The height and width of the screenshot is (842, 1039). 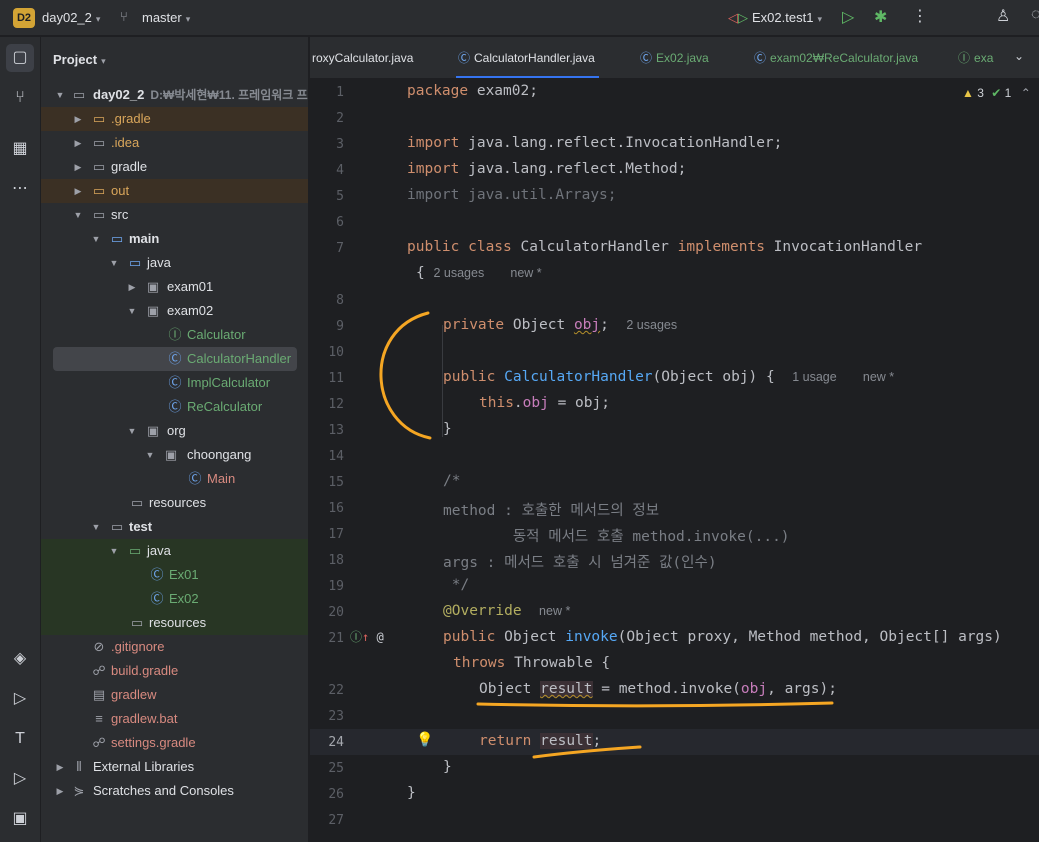 I want to click on line-number: 21, so click(x=336, y=638).